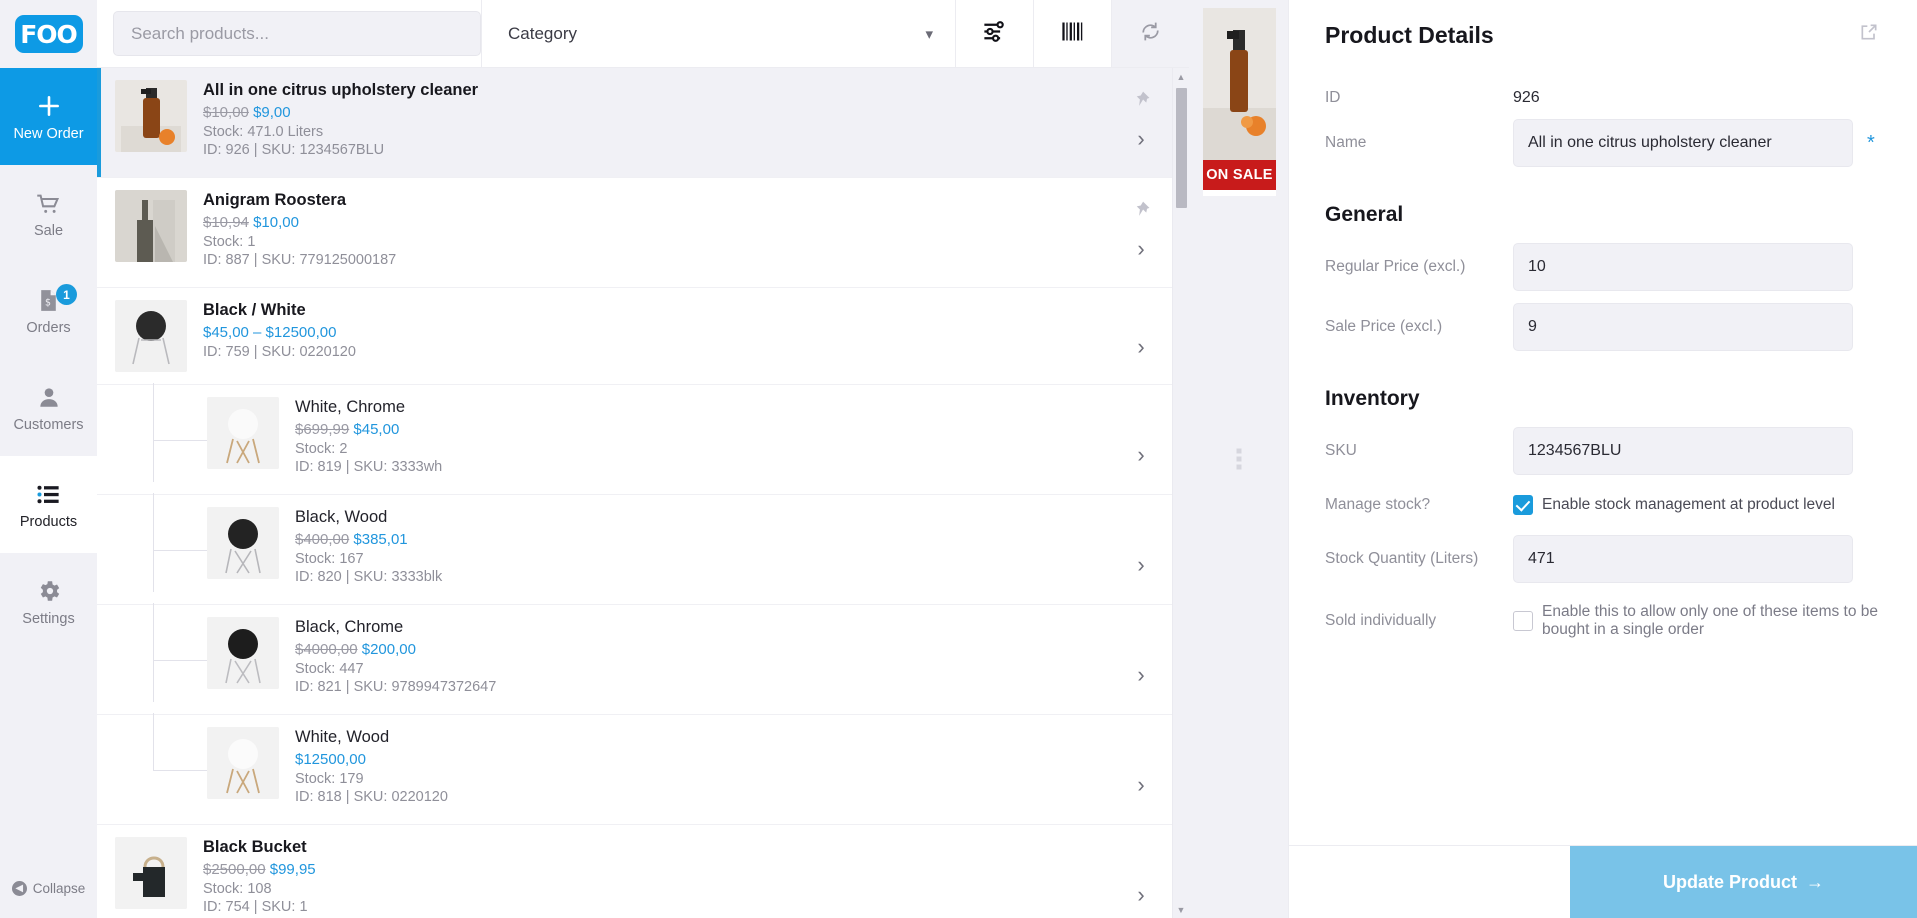 This screenshot has height=918, width=1917. What do you see at coordinates (66, 294) in the screenshot?
I see `orders-badge: 1` at bounding box center [66, 294].